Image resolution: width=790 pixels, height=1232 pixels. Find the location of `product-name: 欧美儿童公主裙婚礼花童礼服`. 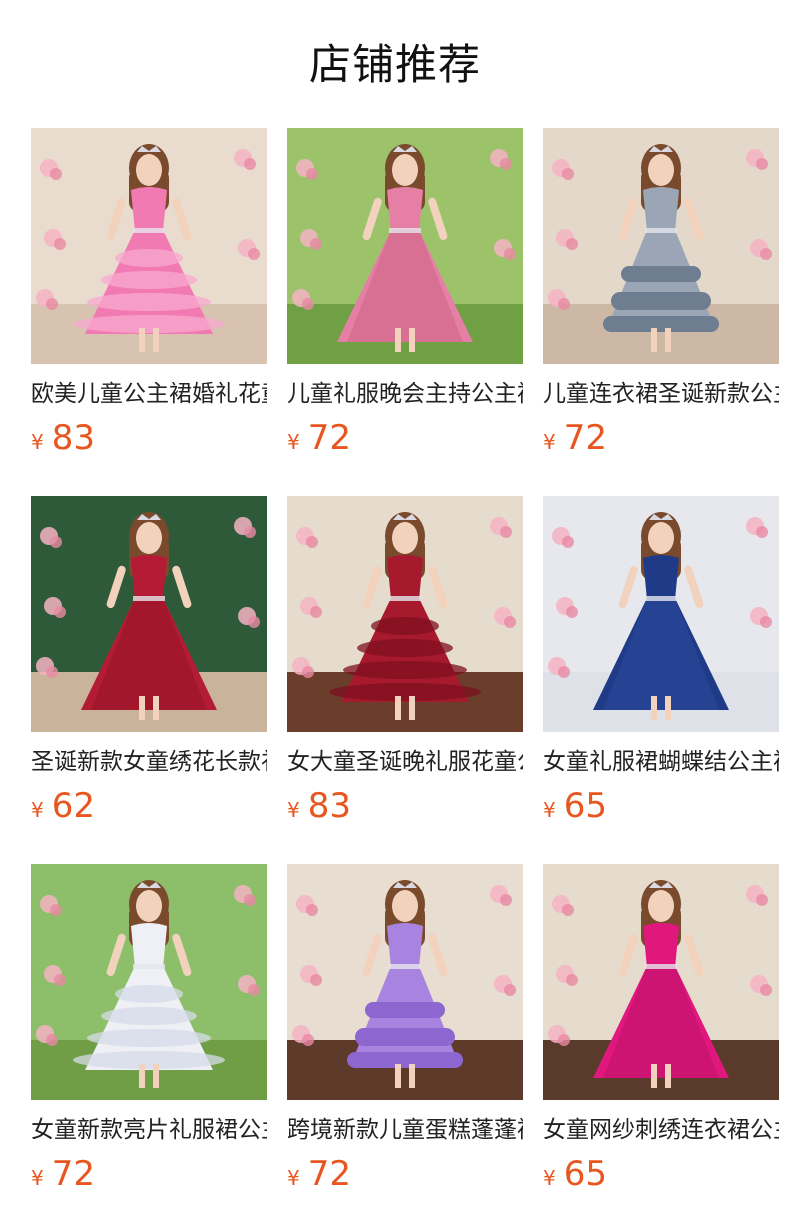

product-name: 欧美儿童公主裙婚礼花童礼服 is located at coordinates (149, 394).